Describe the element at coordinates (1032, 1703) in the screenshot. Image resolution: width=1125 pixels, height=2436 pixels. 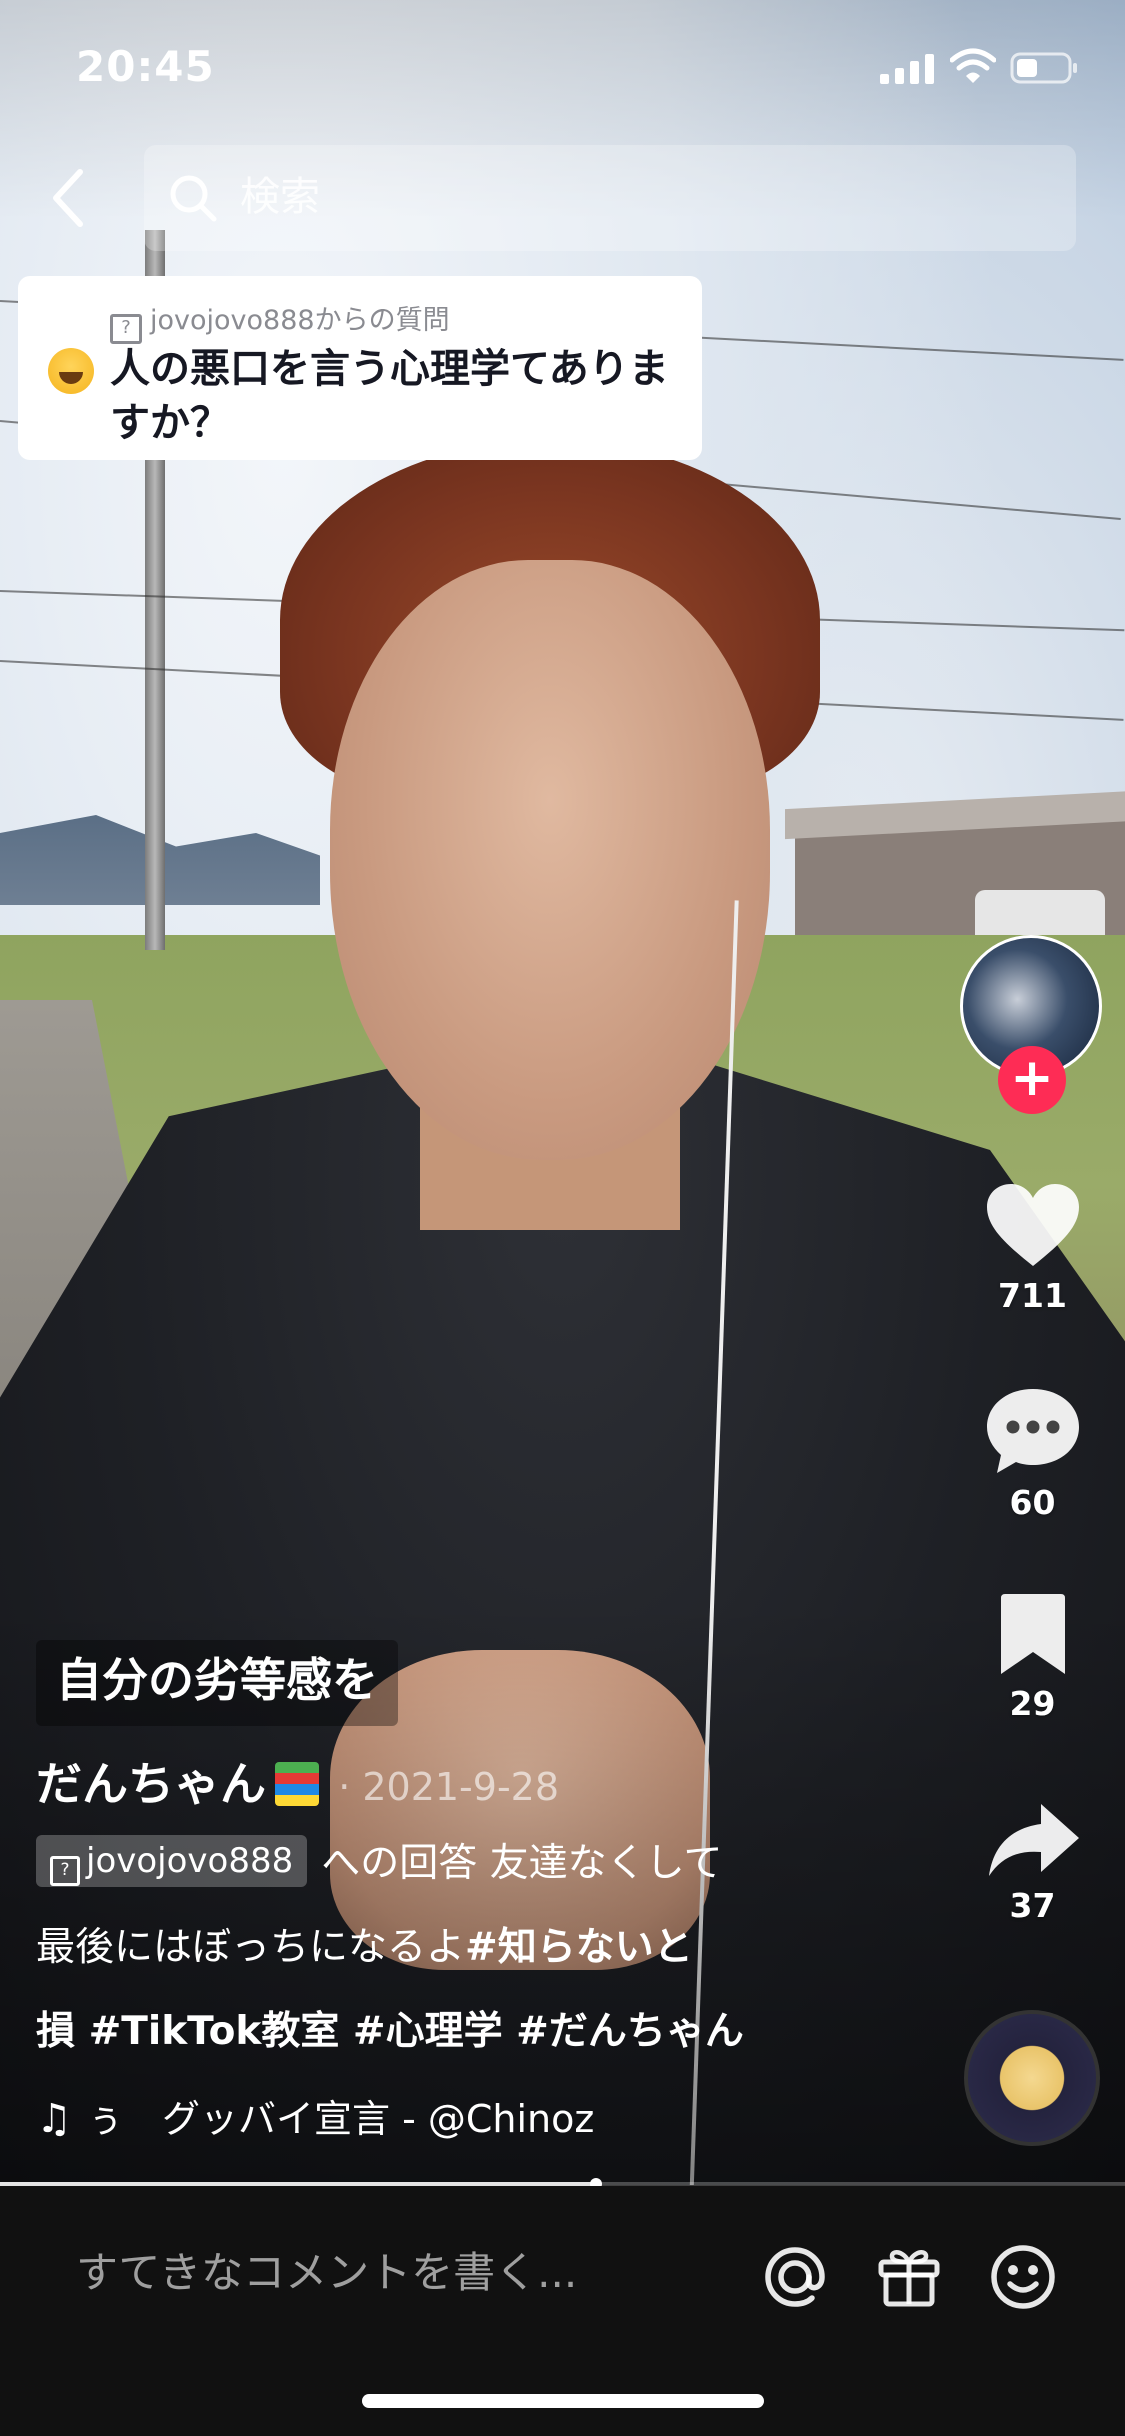
I see `save-count: 29` at that location.